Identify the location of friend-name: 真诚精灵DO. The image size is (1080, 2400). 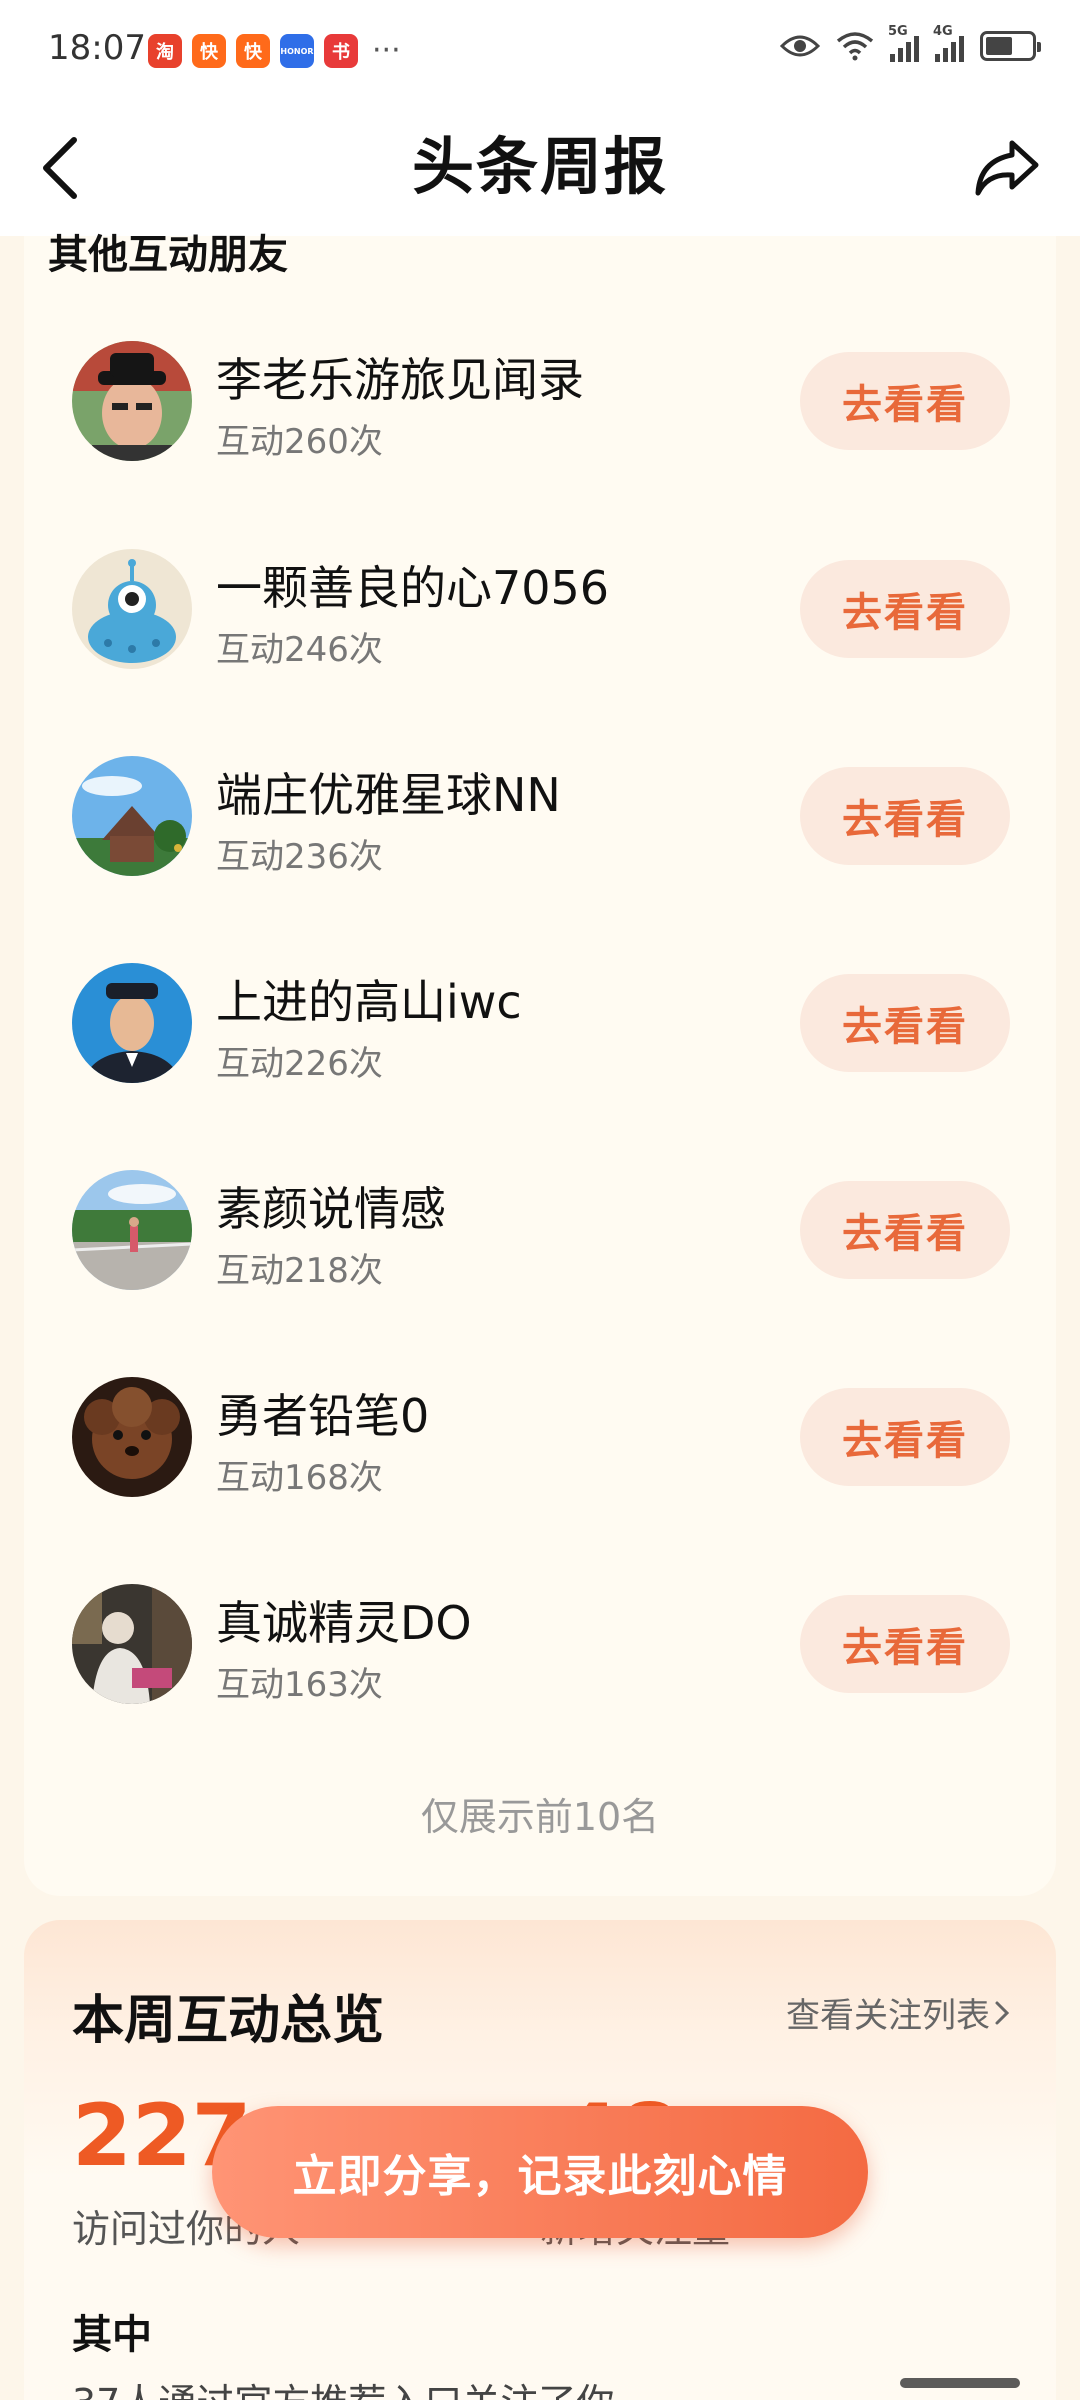
(344, 1620).